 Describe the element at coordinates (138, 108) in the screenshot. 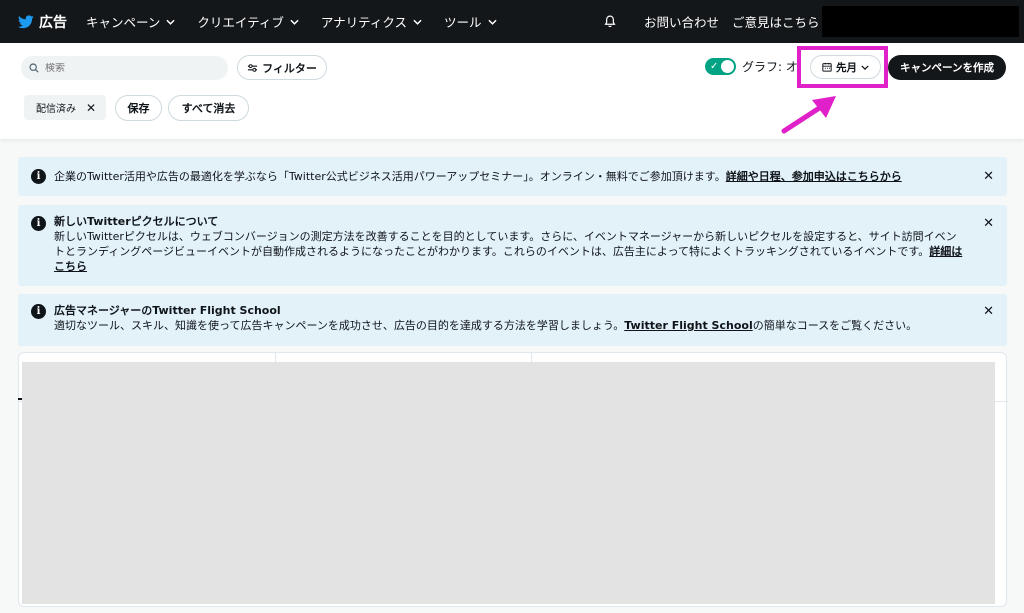

I see `save-button: 保存` at that location.